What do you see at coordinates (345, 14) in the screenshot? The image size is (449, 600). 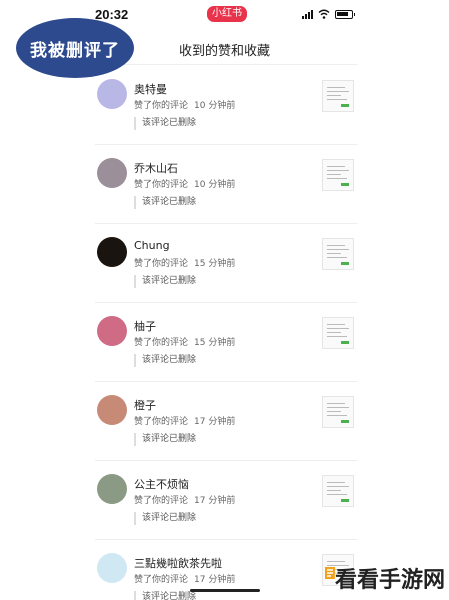 I see `battery-icon` at bounding box center [345, 14].